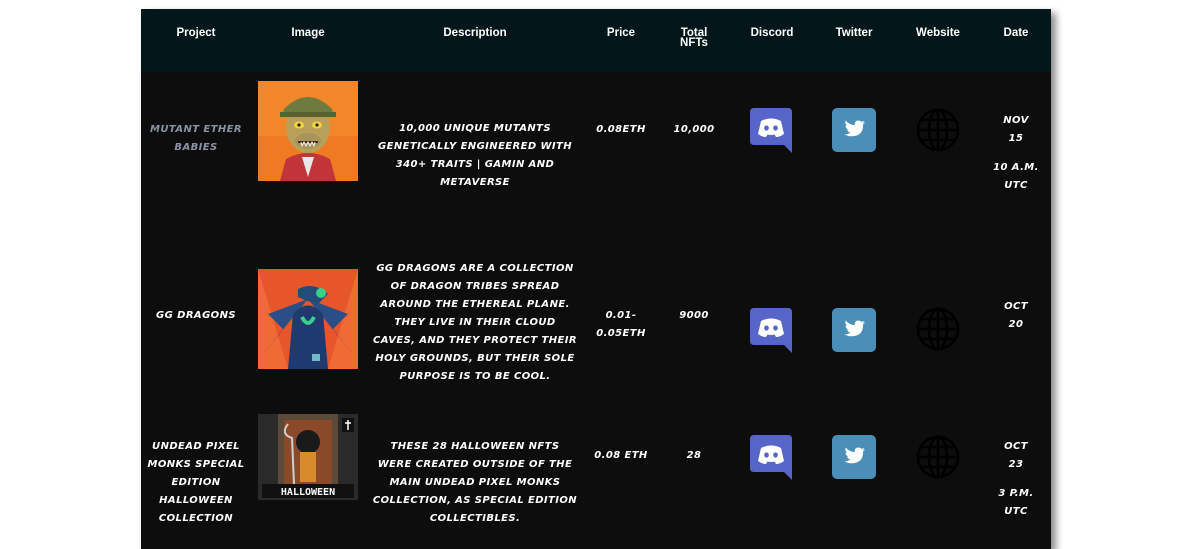 The height and width of the screenshot is (549, 1200). I want to click on launch-date: Nov 15, so click(1016, 129).